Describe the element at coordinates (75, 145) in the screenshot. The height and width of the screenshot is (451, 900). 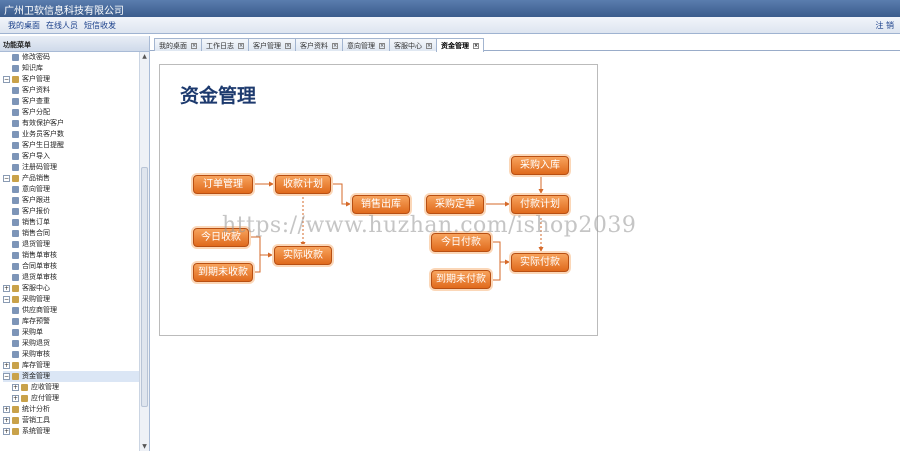
I see `sidebar-item: 客户生日提醒` at that location.